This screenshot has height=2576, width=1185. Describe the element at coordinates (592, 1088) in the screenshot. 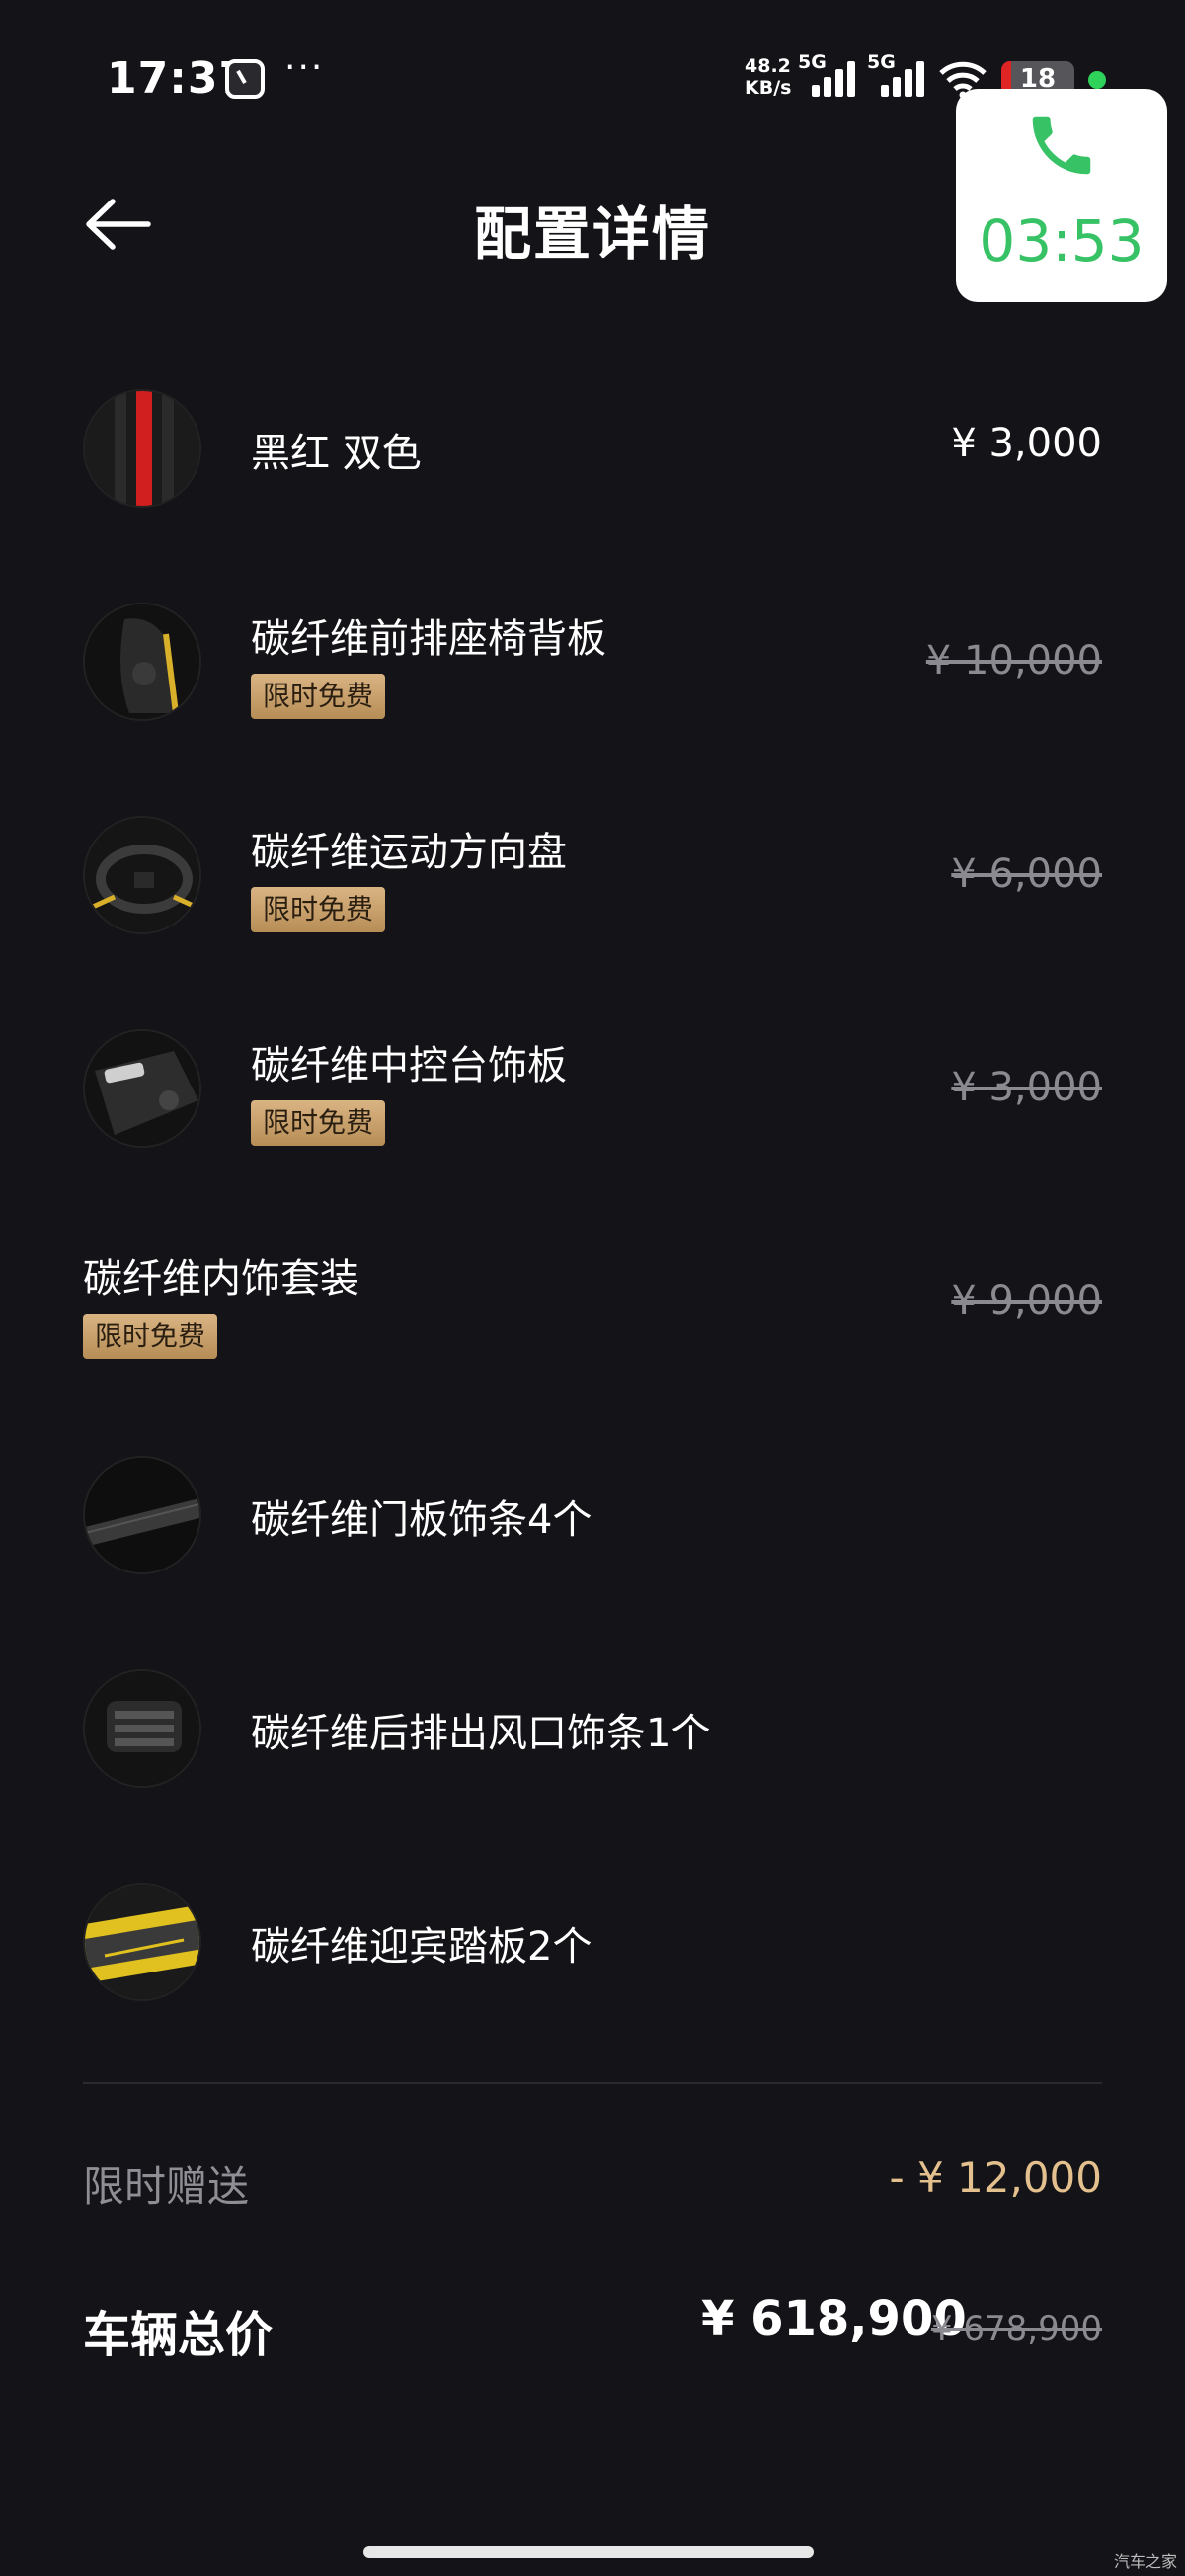

I see `config-item-console-trim: 碳纤维中控台饰板 限时免费 ¥ 3,000` at that location.